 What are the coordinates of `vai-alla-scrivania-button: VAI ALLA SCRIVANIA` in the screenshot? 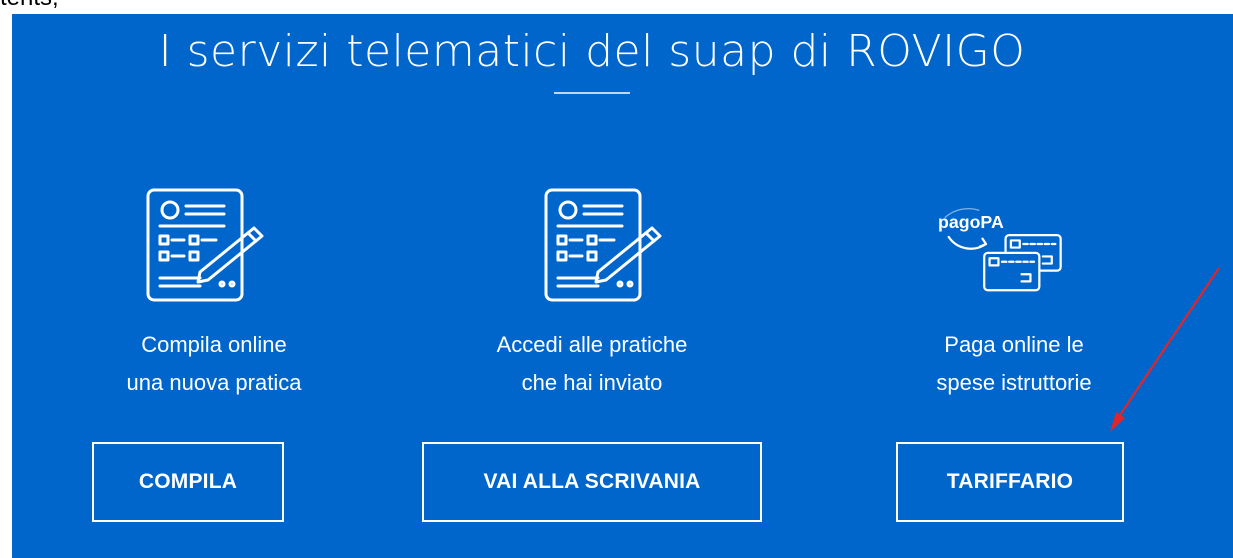 It's located at (592, 482).